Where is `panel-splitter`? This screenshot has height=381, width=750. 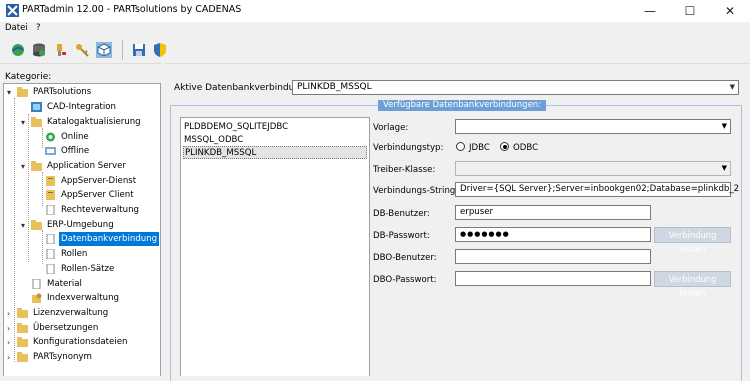 panel-splitter is located at coordinates (163, 219).